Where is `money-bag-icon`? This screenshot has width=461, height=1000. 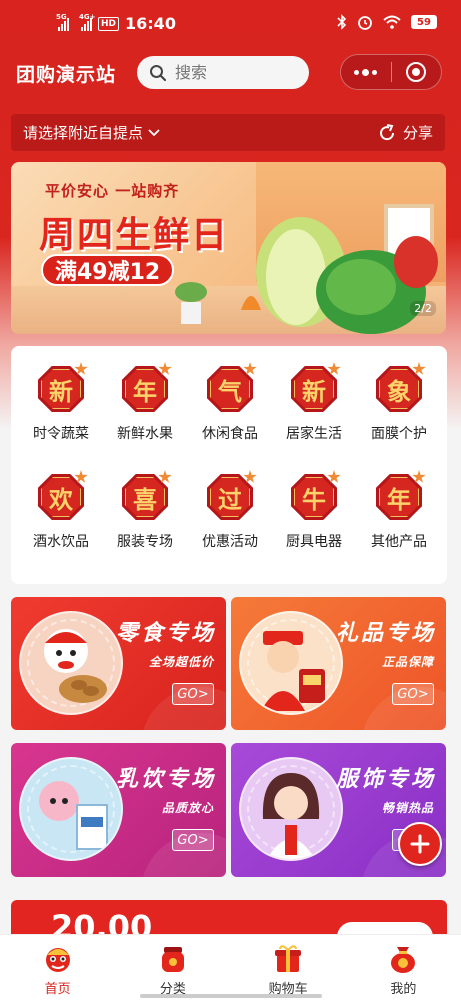 money-bag-icon is located at coordinates (403, 960).